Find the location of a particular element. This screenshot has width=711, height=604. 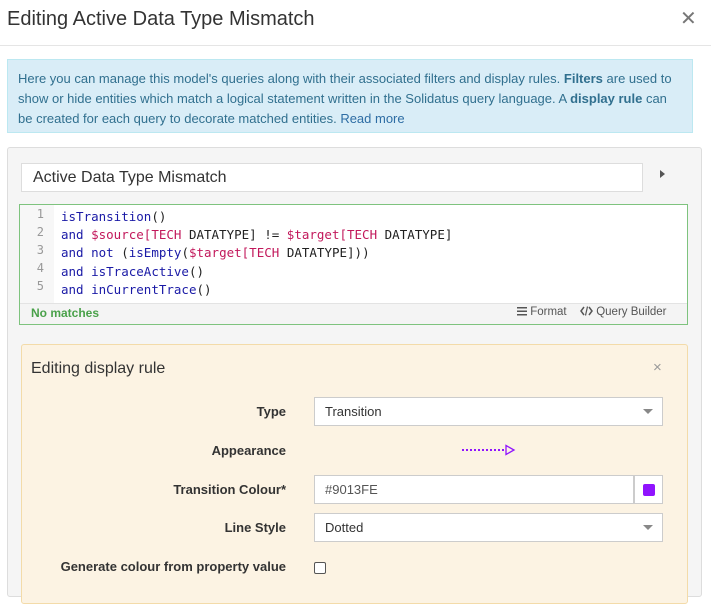

query-builder-label: Query Builder is located at coordinates (631, 312).